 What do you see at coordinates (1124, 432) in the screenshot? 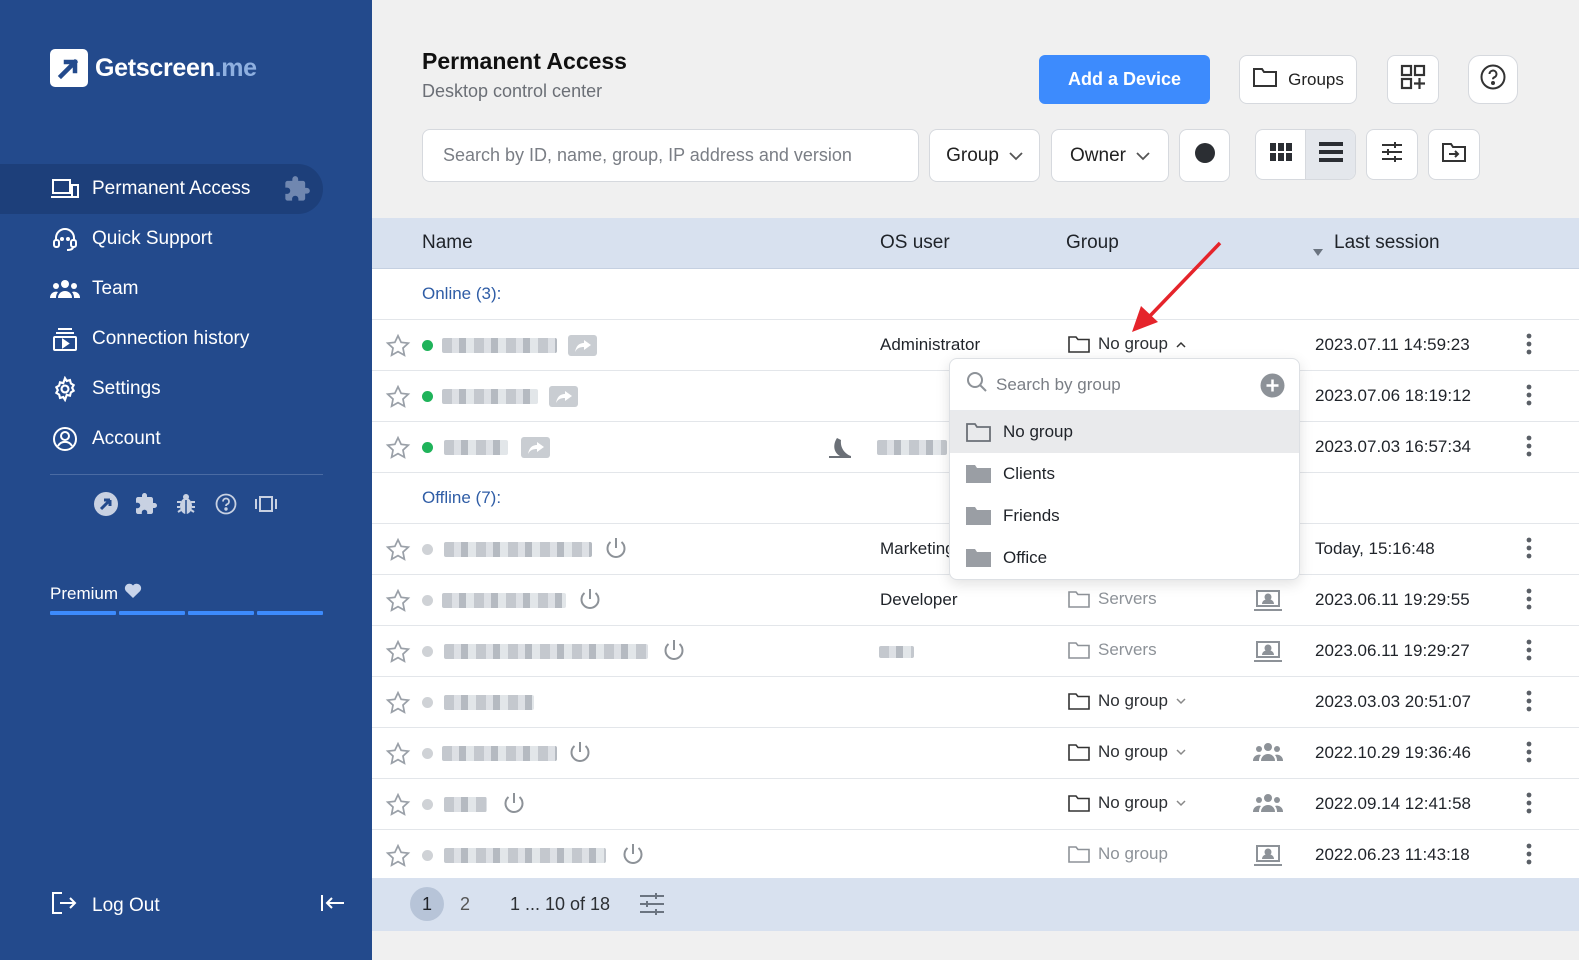
I see `group-option-no-group: No group` at bounding box center [1124, 432].